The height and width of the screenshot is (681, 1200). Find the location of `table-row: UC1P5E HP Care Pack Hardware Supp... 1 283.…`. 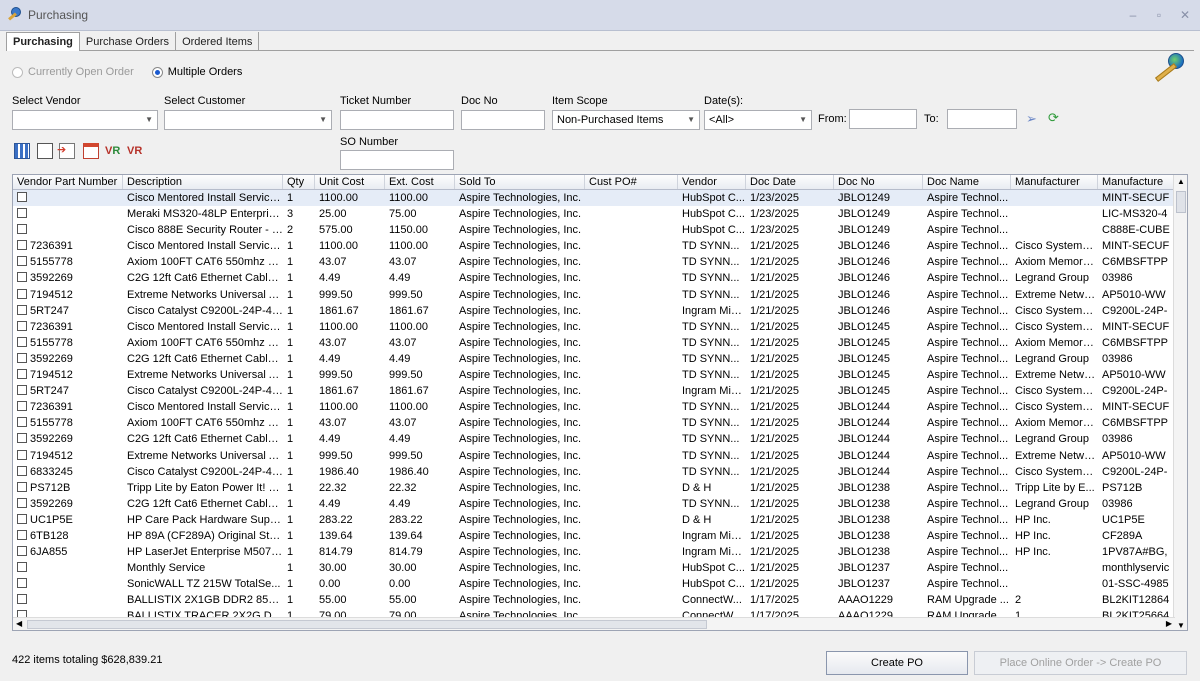

table-row: UC1P5E HP Care Pack Hardware Supp... 1 283.… is located at coordinates (594, 520).